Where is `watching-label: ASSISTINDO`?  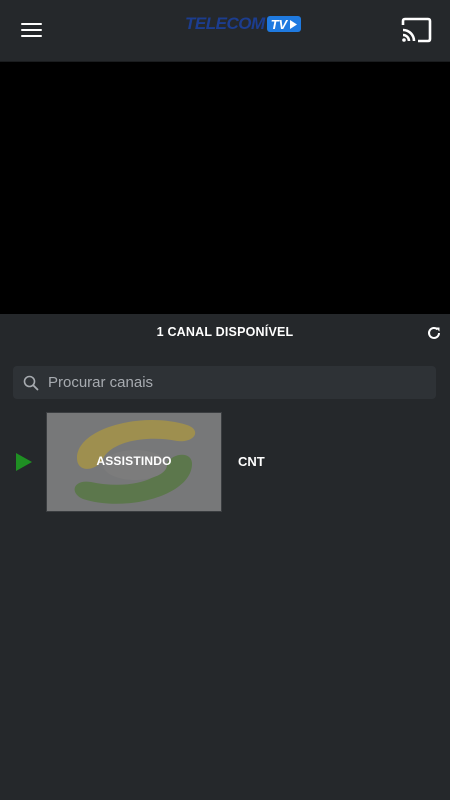 watching-label: ASSISTINDO is located at coordinates (134, 461).